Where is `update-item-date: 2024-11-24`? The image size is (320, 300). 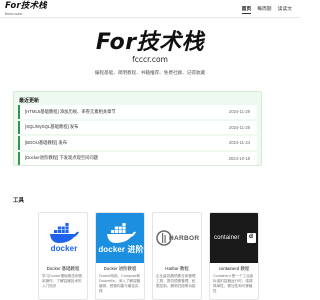
update-item-date: 2024-11-24 is located at coordinates (239, 143).